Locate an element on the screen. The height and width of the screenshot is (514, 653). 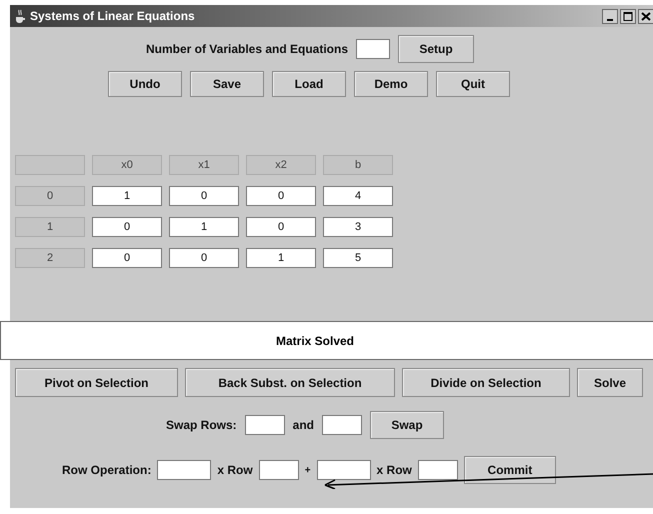
action-button: Back Subst. on Selection is located at coordinates (290, 382).